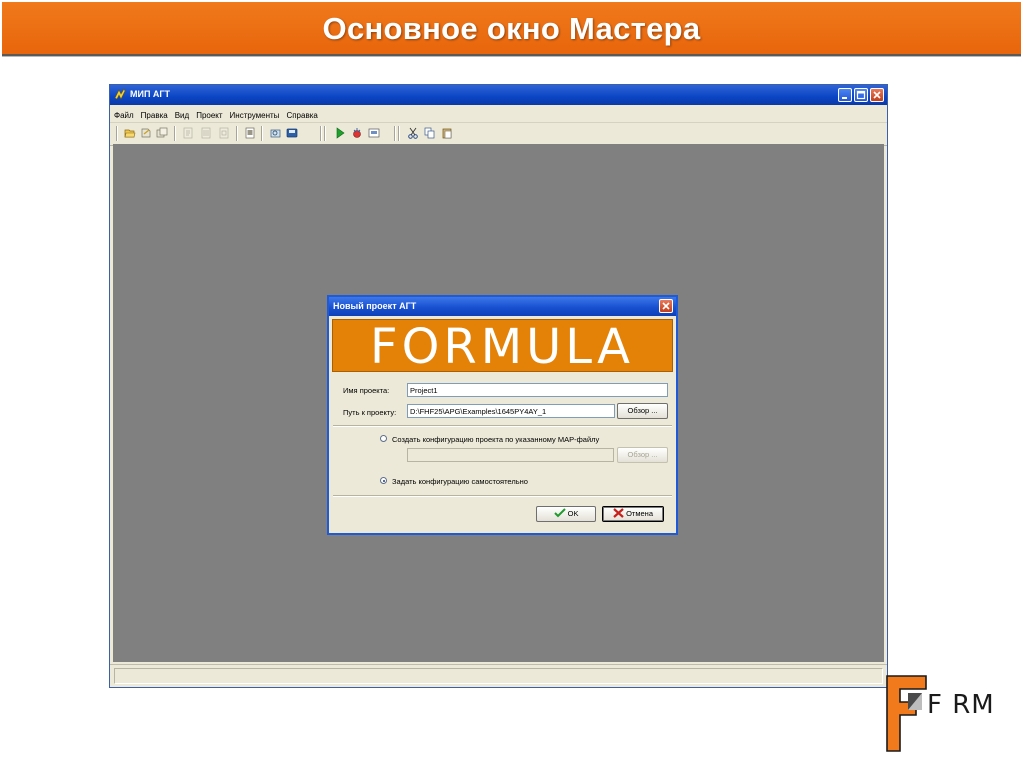  I want to click on maximize-button, so click(861, 95).